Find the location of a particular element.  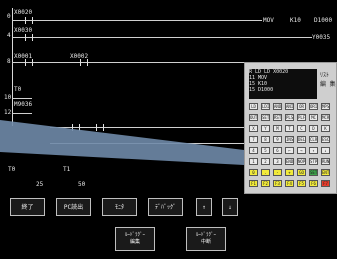

ladder-stop-button: ﾙｰﾄﾞﾗｸﾞｰ 中断 is located at coordinates (206, 239).